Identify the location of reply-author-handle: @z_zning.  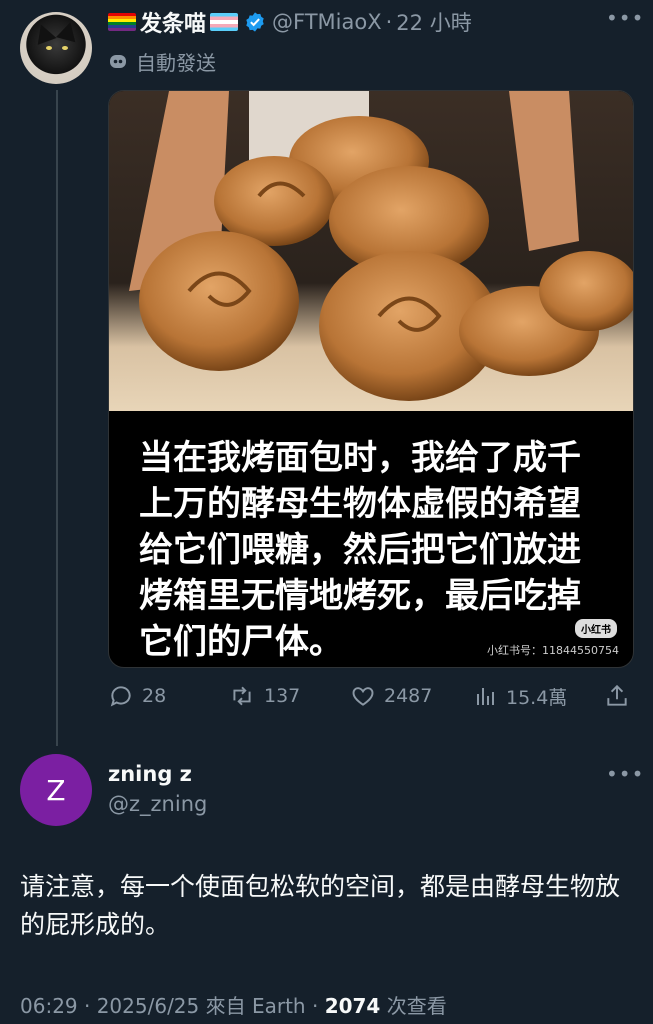
(157, 804).